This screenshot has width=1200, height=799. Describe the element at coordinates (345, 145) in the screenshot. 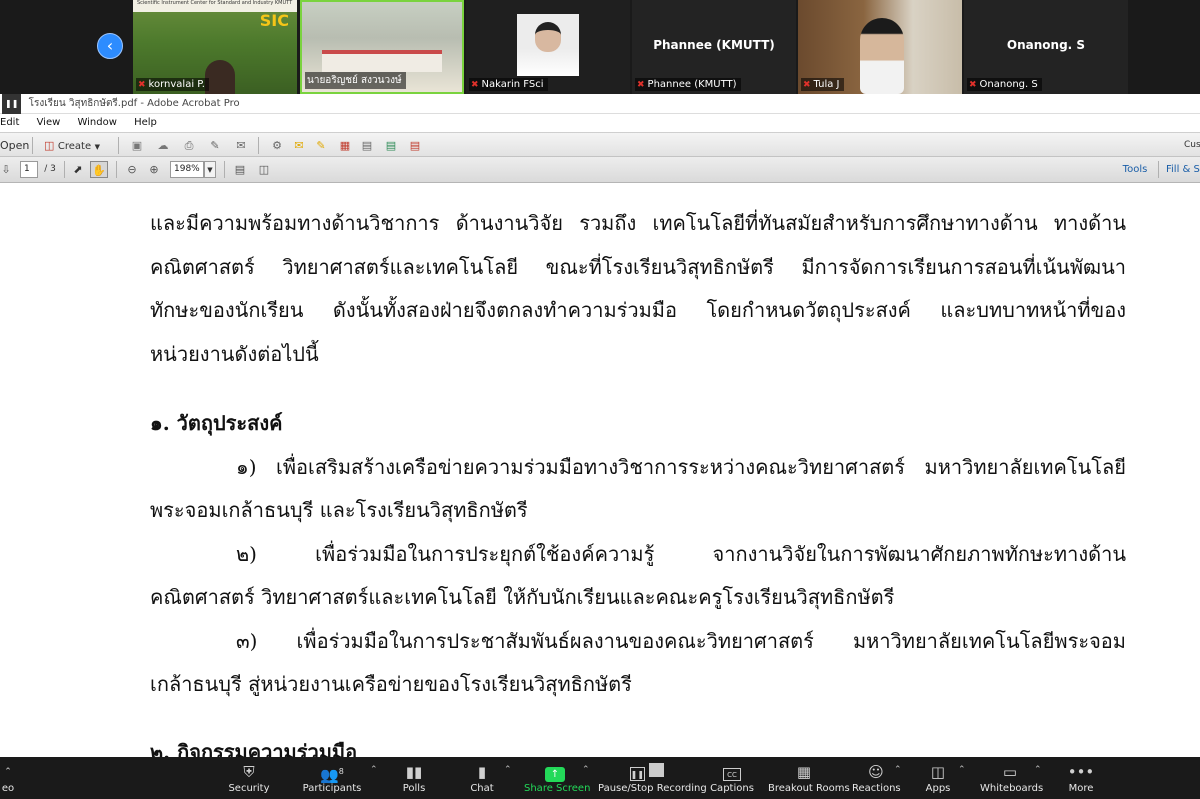

I see `stamp-icon: ▦` at that location.